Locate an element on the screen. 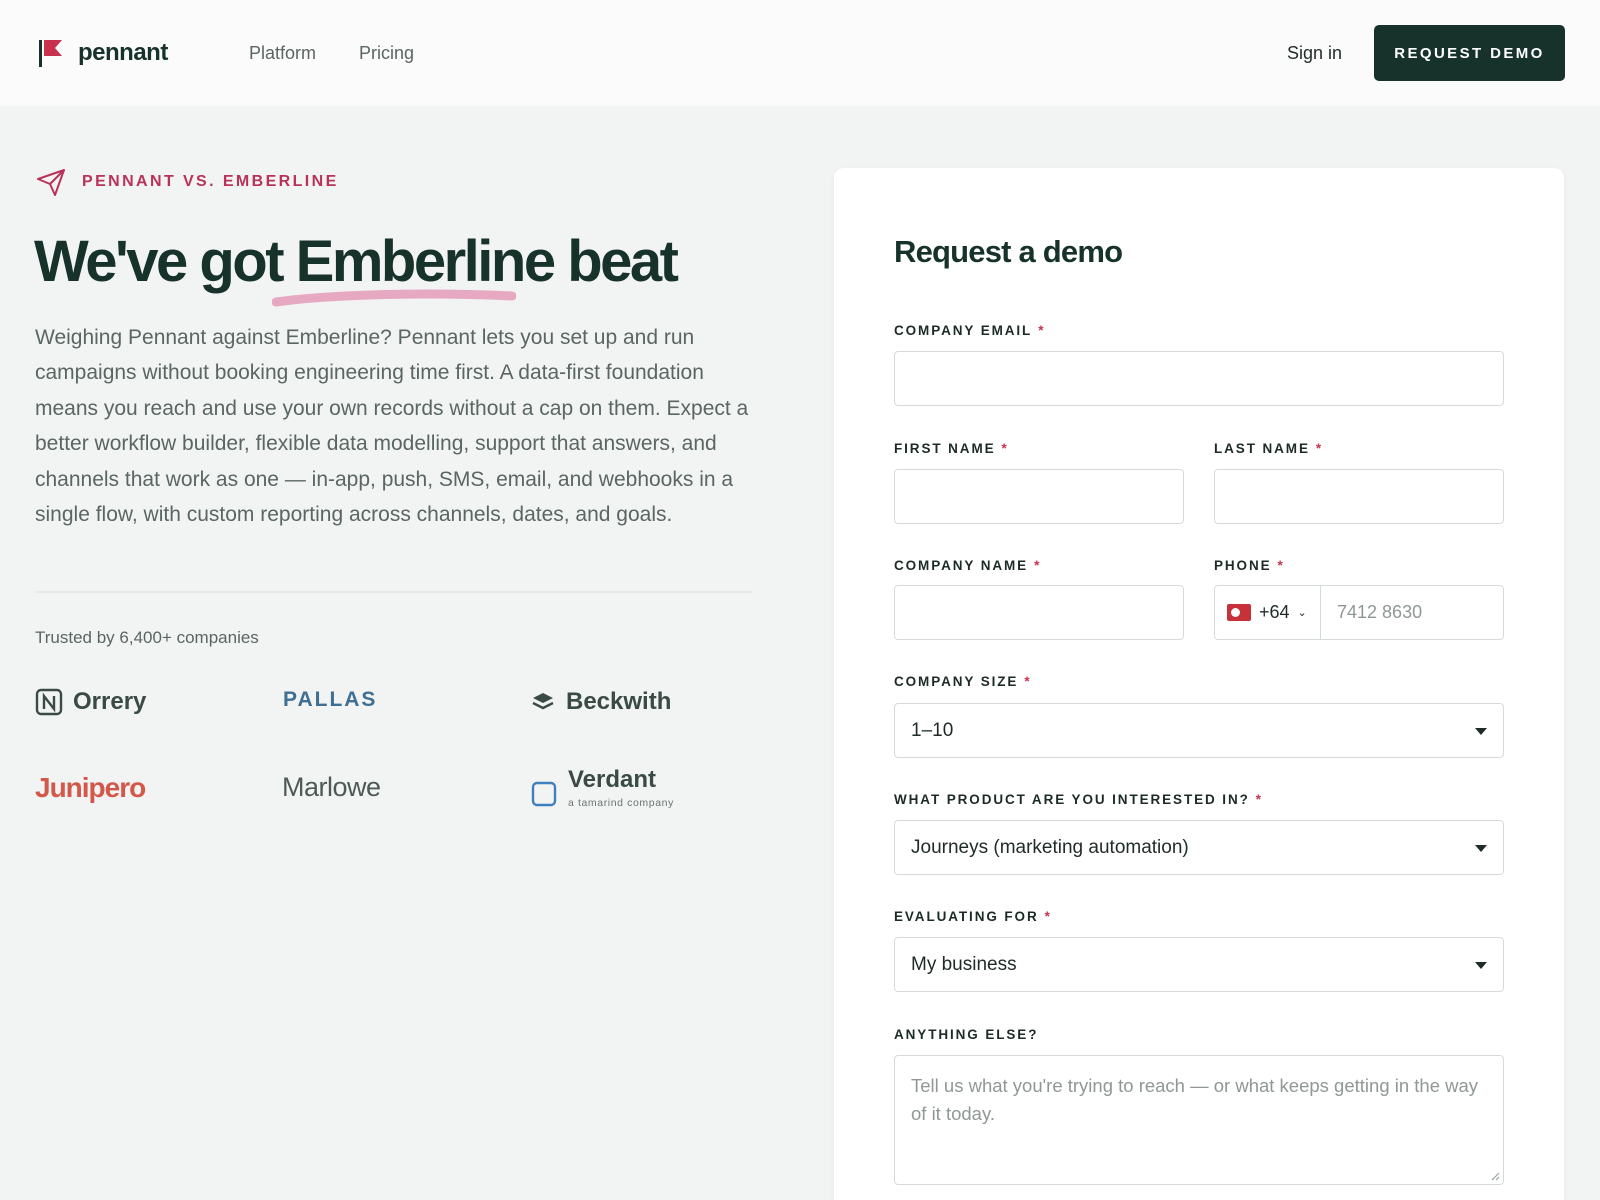 The image size is (1600, 1200). form-title: Request a demo is located at coordinates (1008, 251).